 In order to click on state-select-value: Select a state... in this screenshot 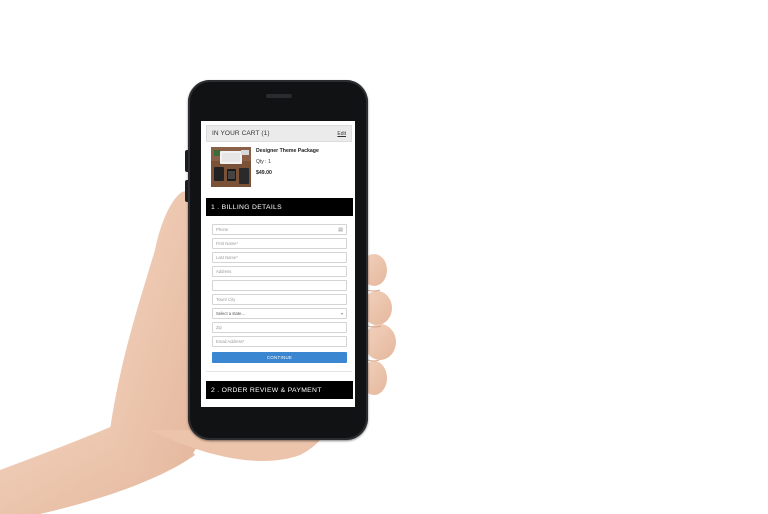, I will do `click(230, 313)`.